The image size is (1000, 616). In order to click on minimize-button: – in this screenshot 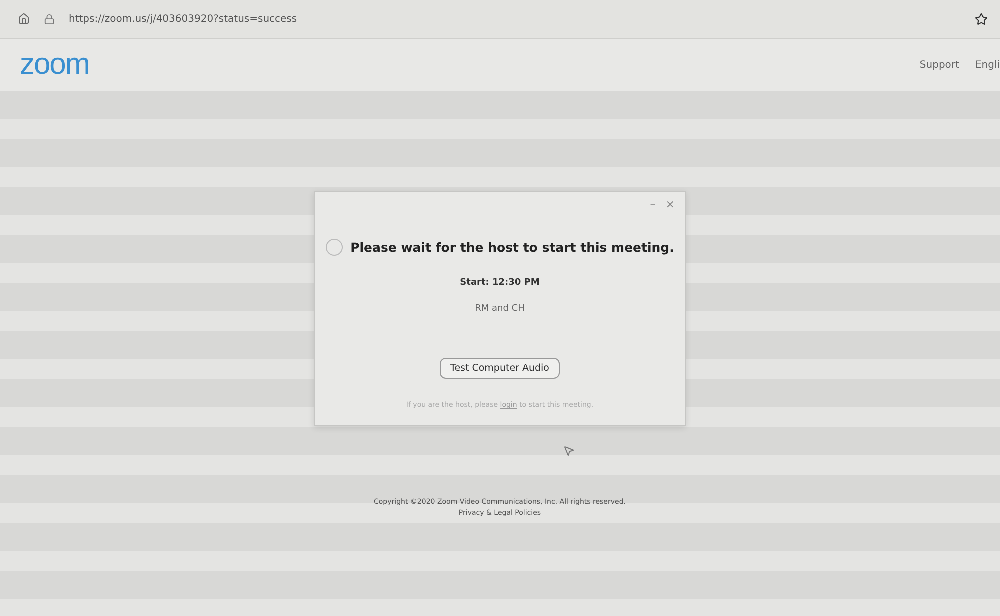, I will do `click(653, 204)`.